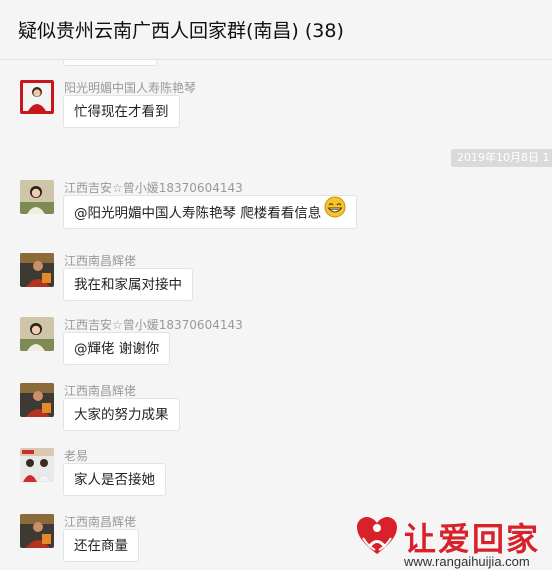  What do you see at coordinates (335, 213) in the screenshot?
I see `grinning-emoji-icon` at bounding box center [335, 213].